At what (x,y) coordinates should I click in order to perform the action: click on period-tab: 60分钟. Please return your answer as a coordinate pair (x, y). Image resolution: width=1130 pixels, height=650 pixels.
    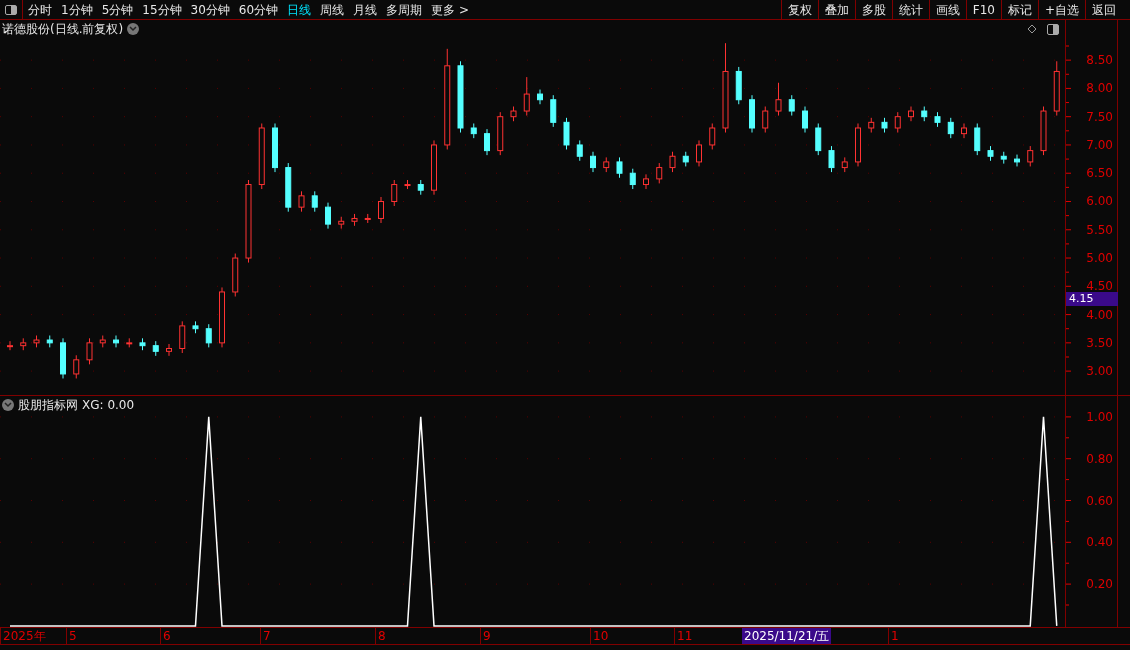
    Looking at the image, I should click on (258, 9).